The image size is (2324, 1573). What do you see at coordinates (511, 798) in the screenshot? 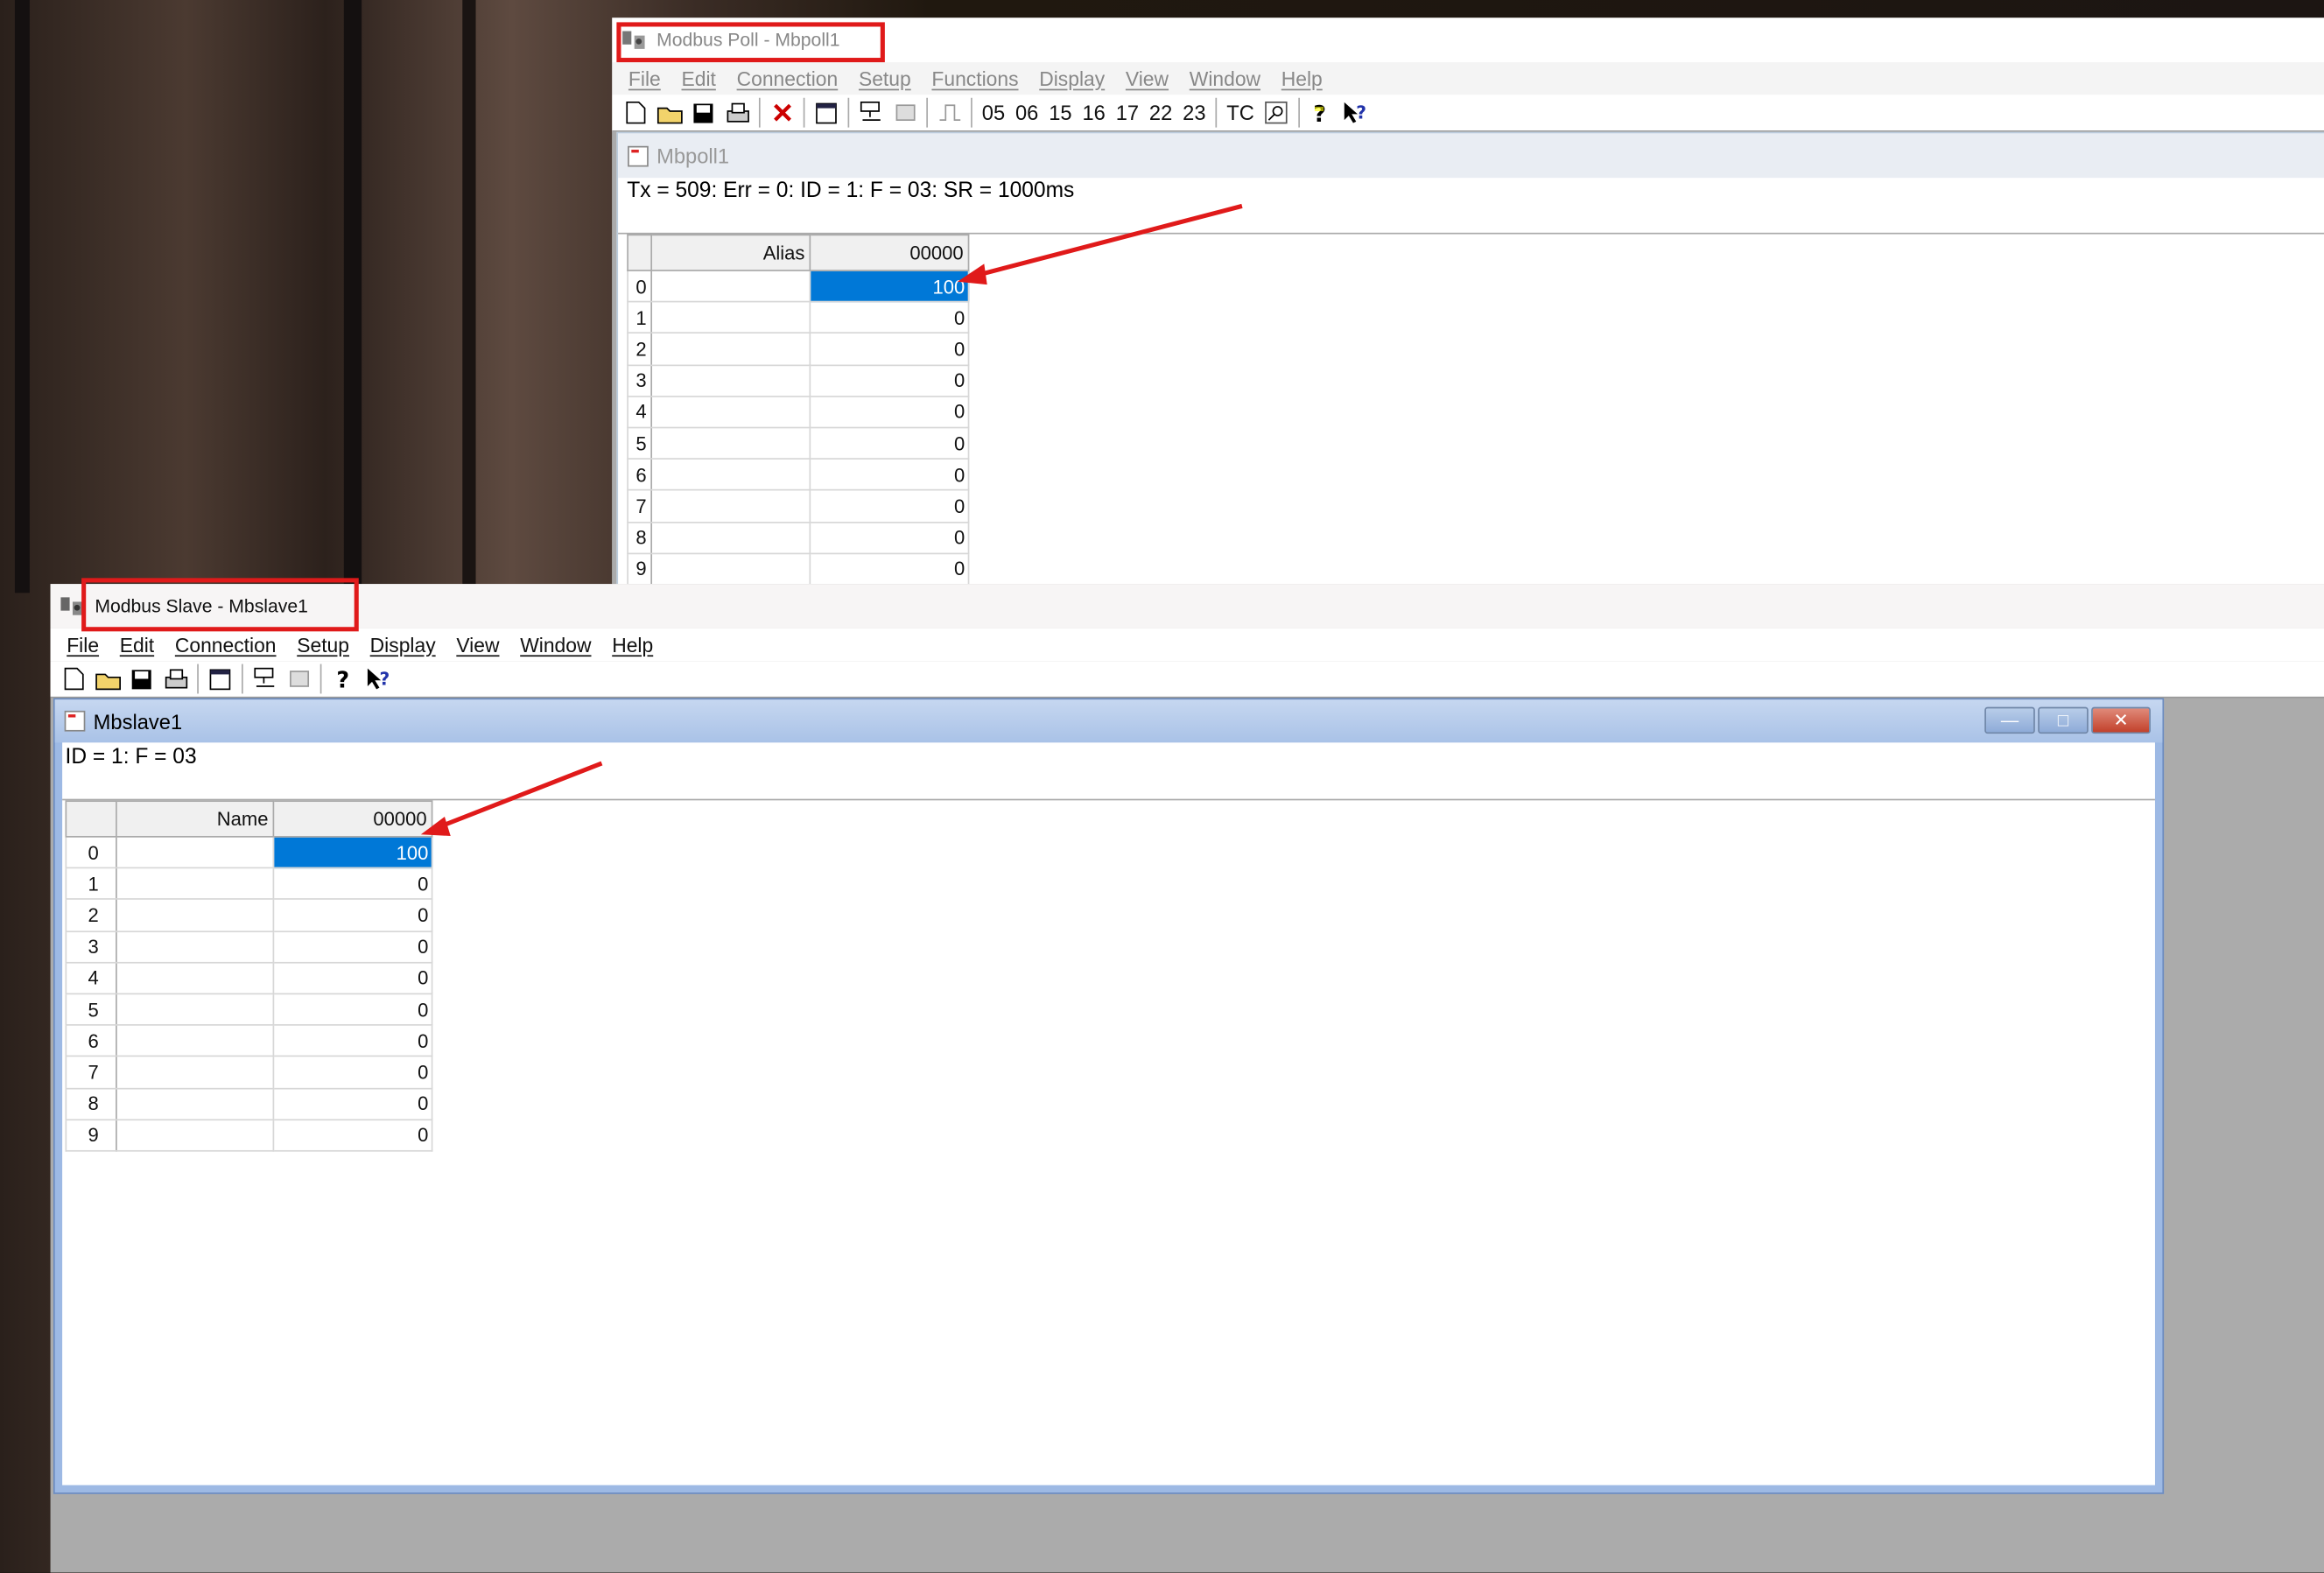
I see `annotation-arrow-slave` at bounding box center [511, 798].